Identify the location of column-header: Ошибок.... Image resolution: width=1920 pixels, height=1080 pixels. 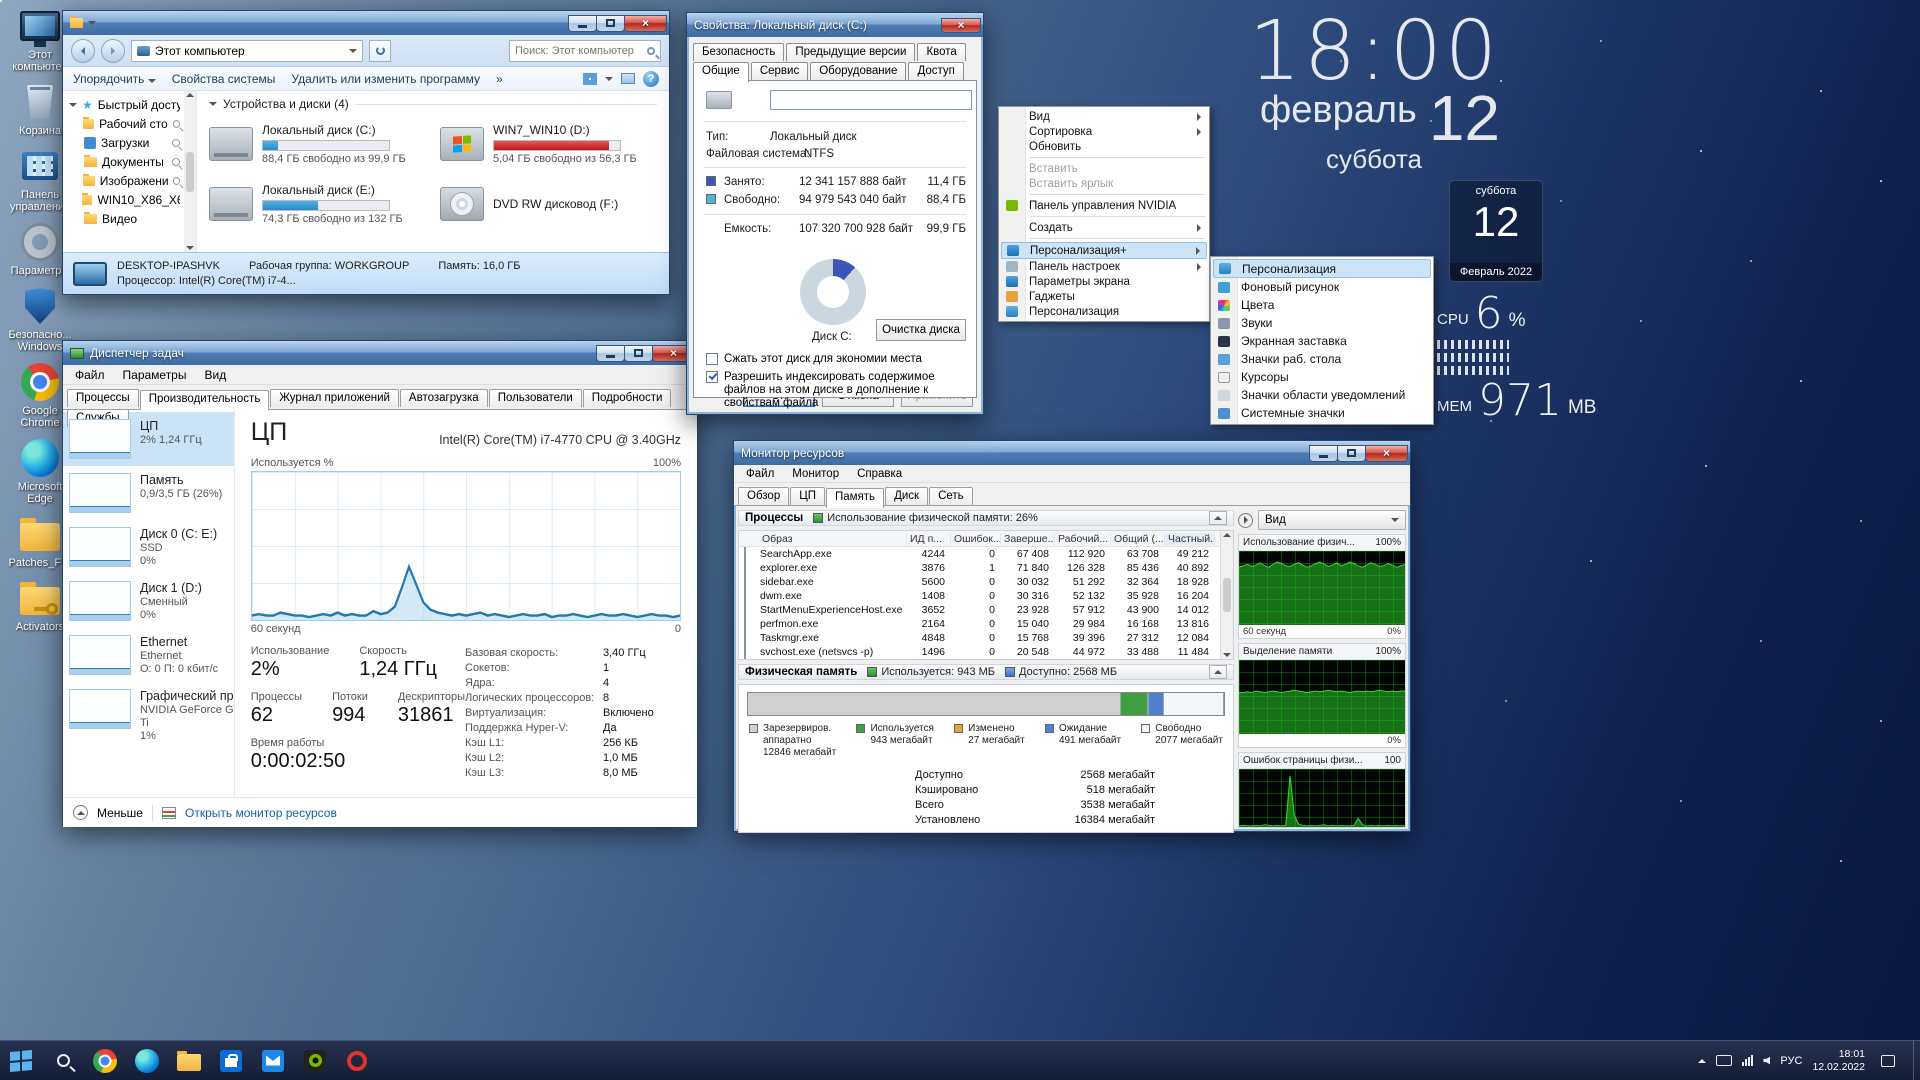
(976, 538).